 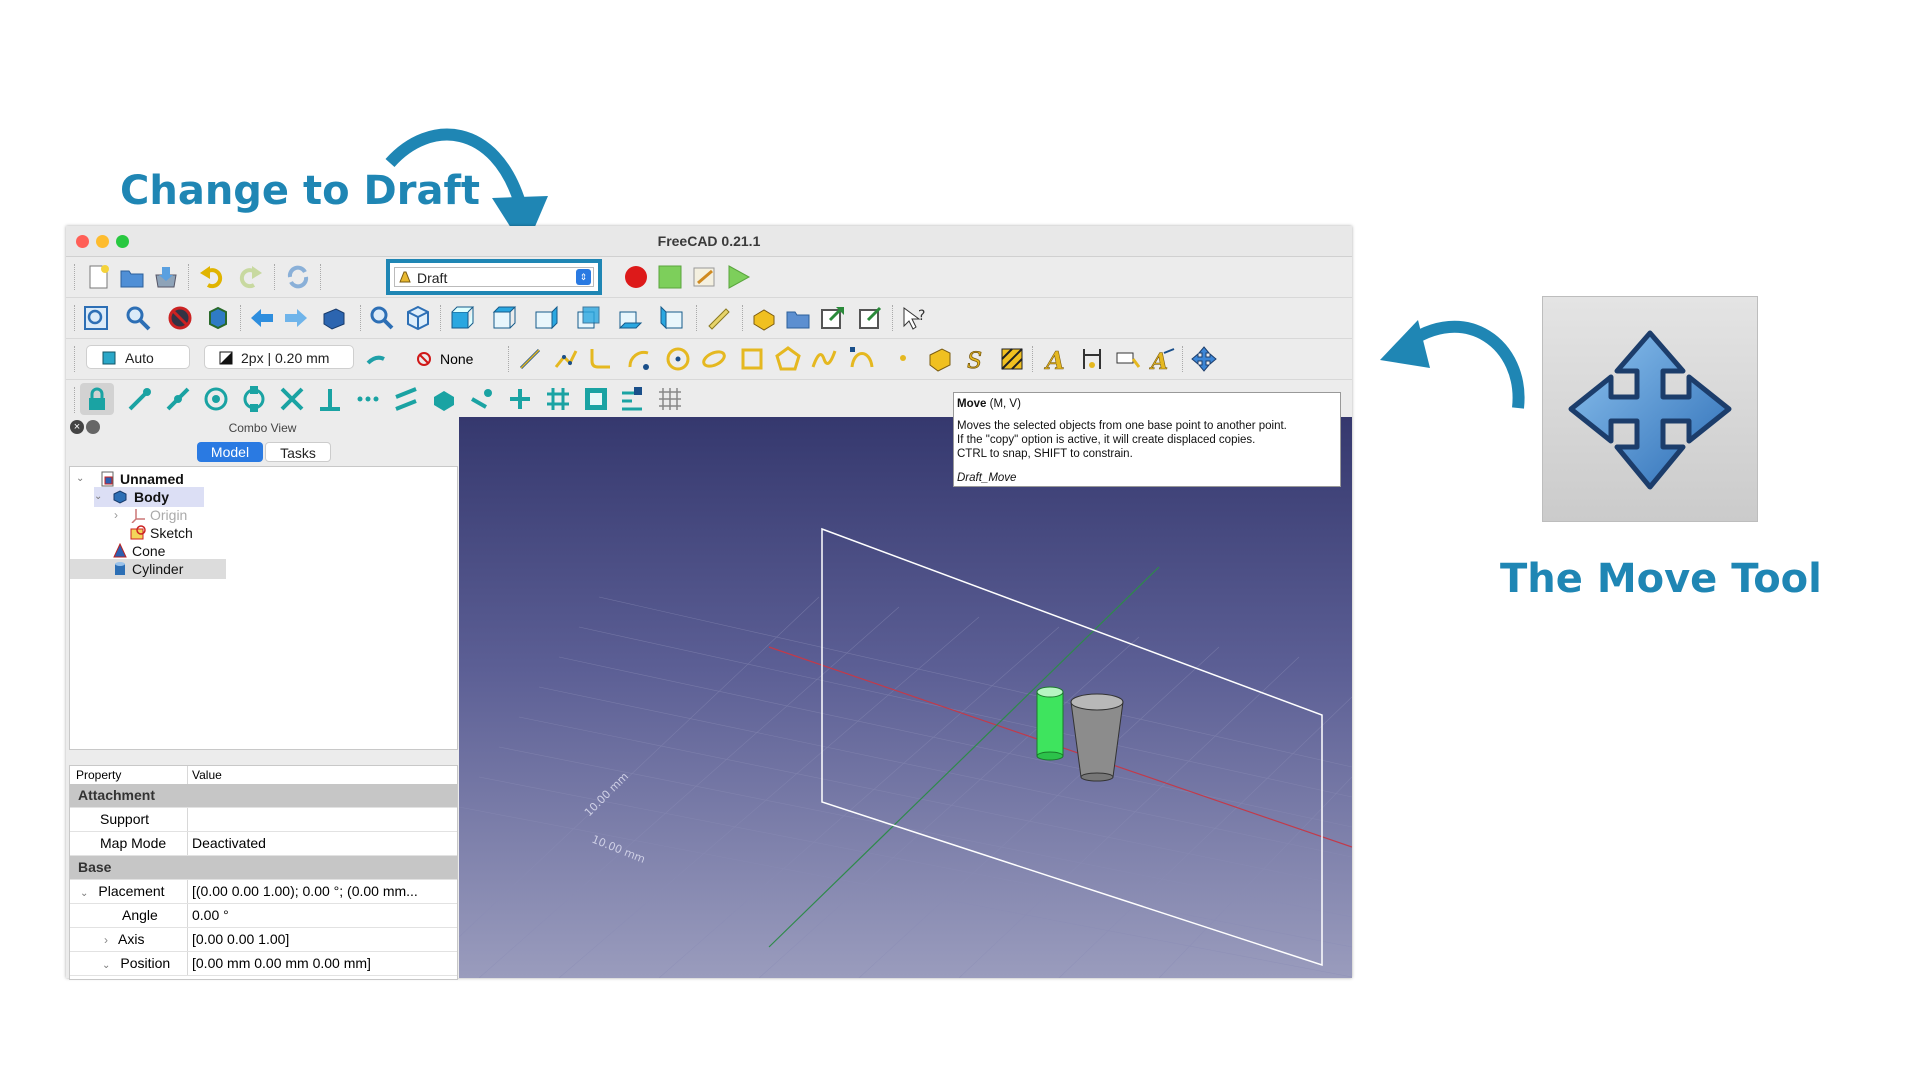 I want to click on snap-mode-button: None, so click(x=456, y=359).